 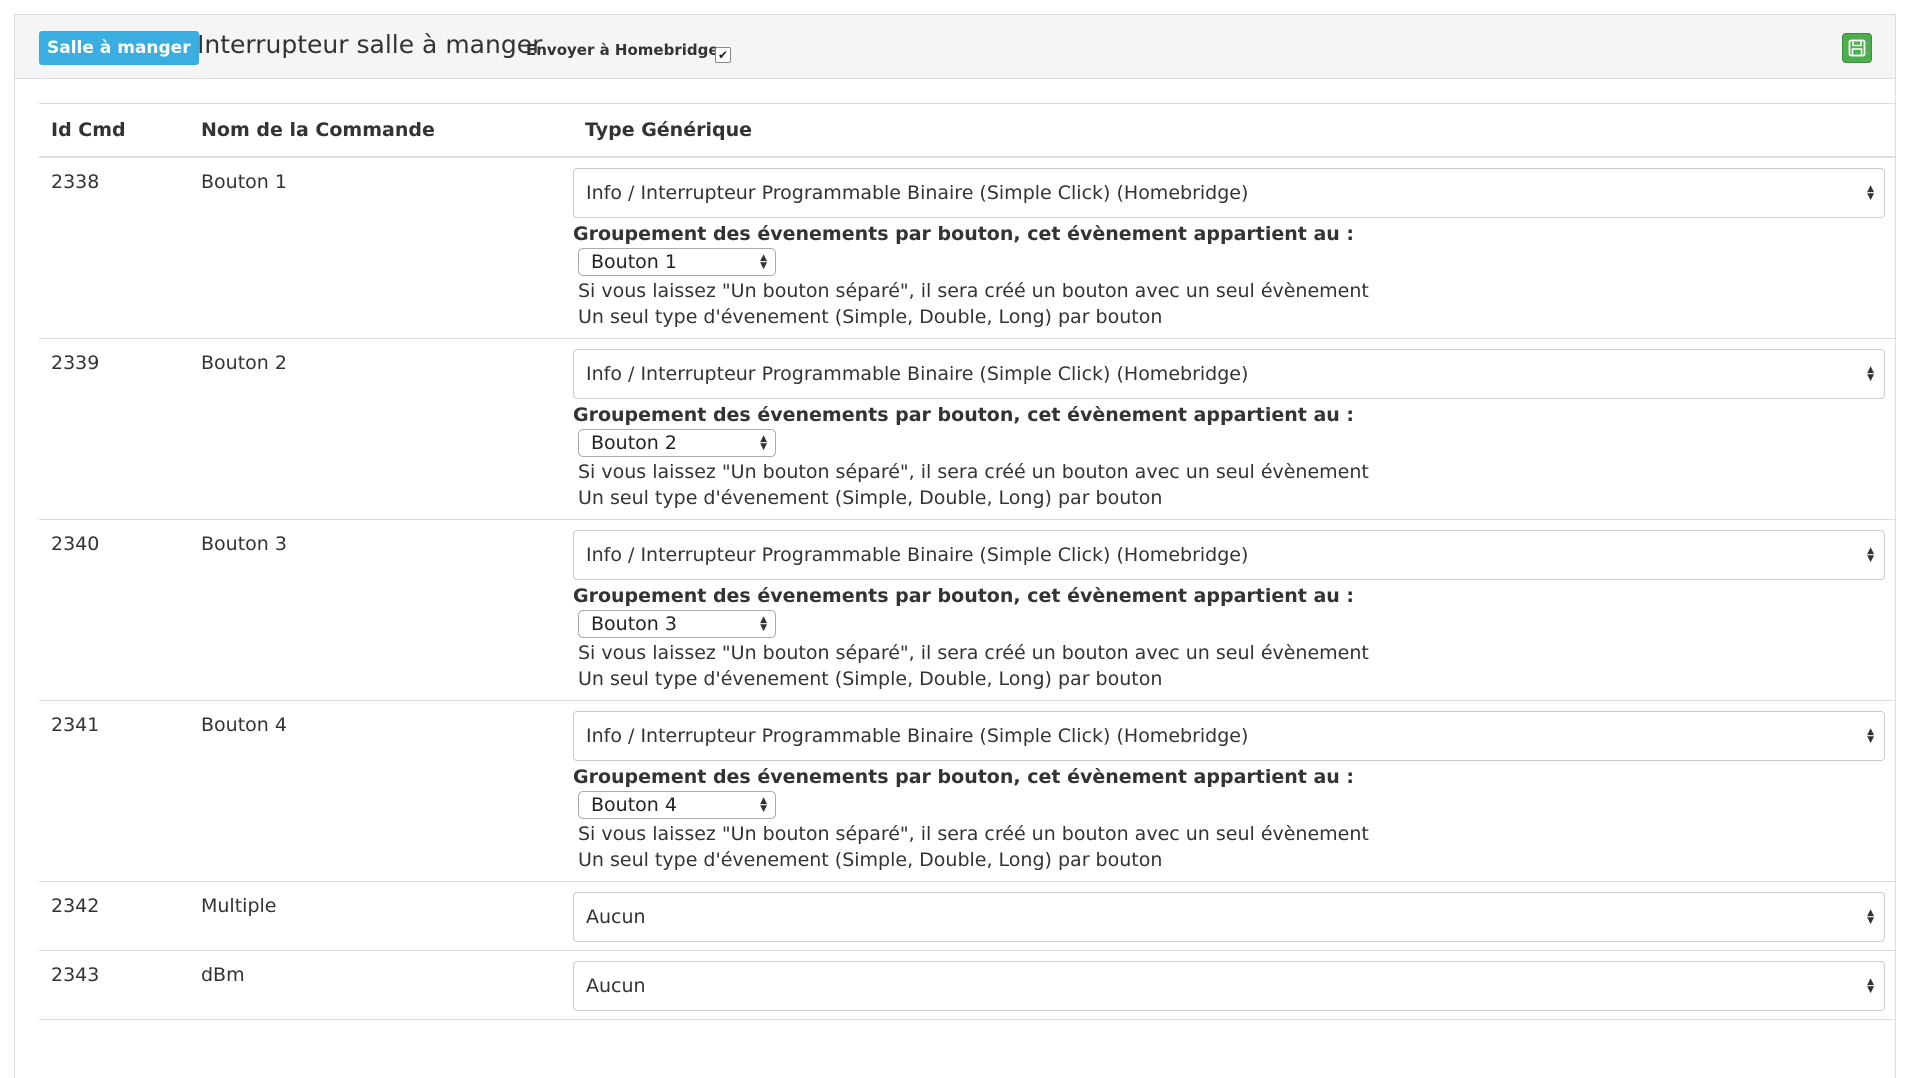 I want to click on col-name: Nom de la Commande, so click(x=381, y=130).